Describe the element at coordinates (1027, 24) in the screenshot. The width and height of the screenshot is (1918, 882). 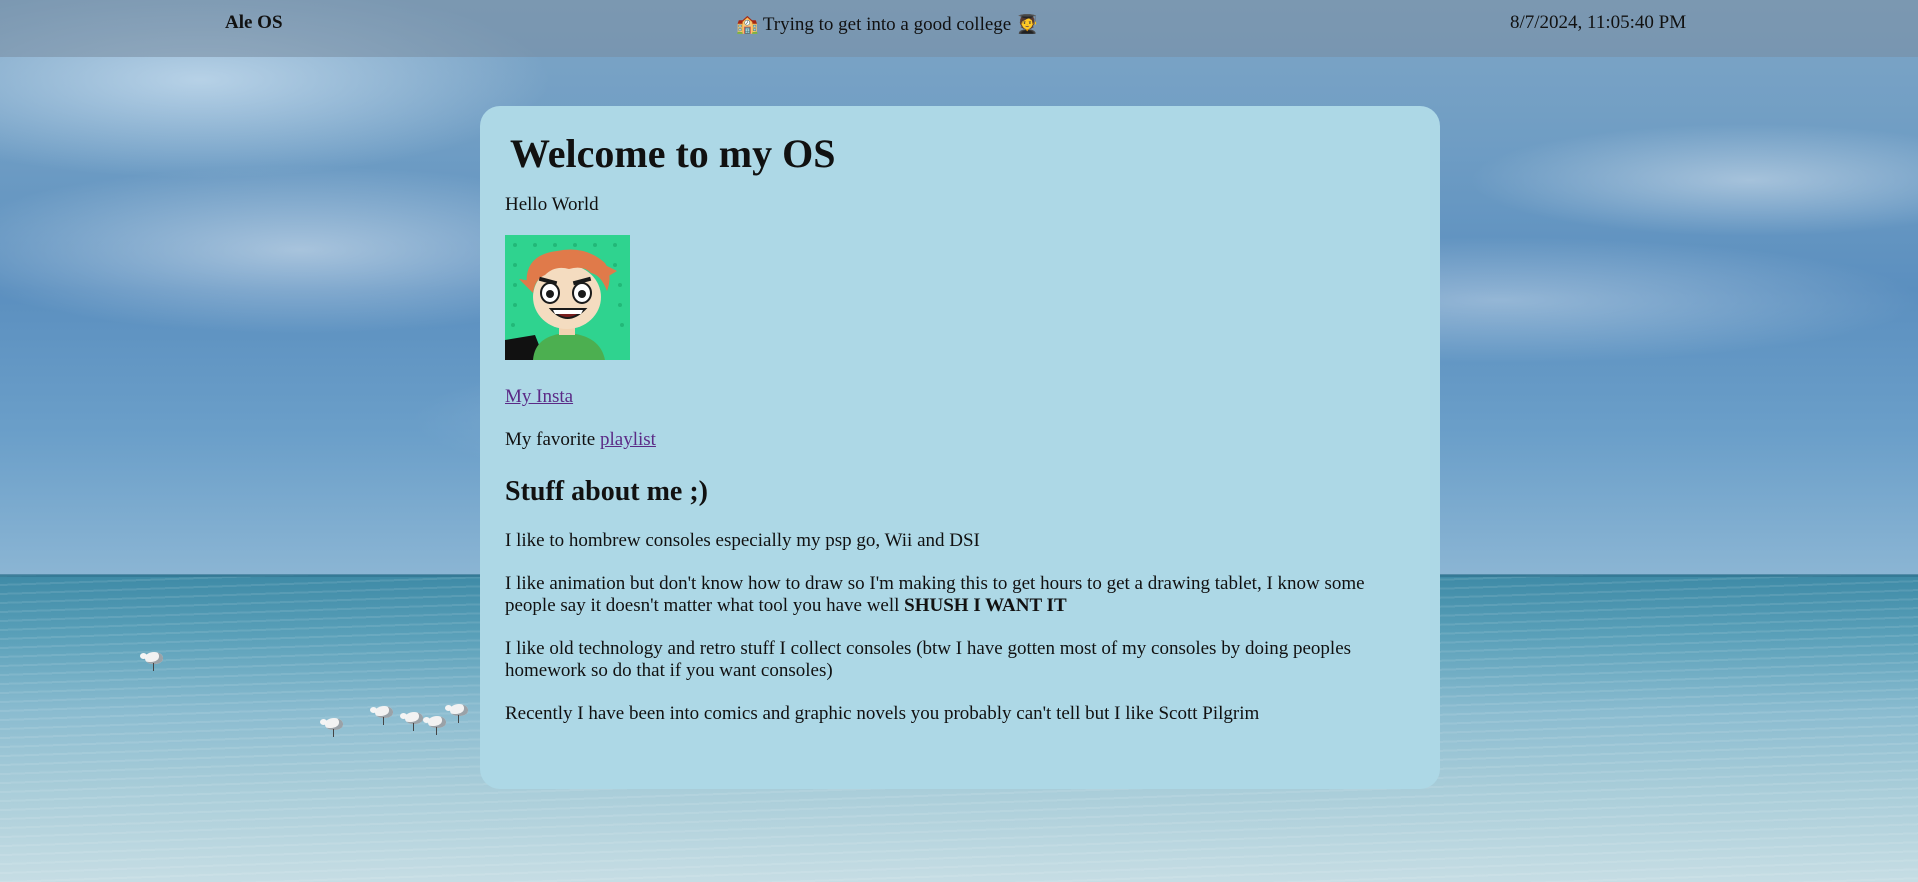
I see `graduate-icon: 🧑‍🎓` at that location.